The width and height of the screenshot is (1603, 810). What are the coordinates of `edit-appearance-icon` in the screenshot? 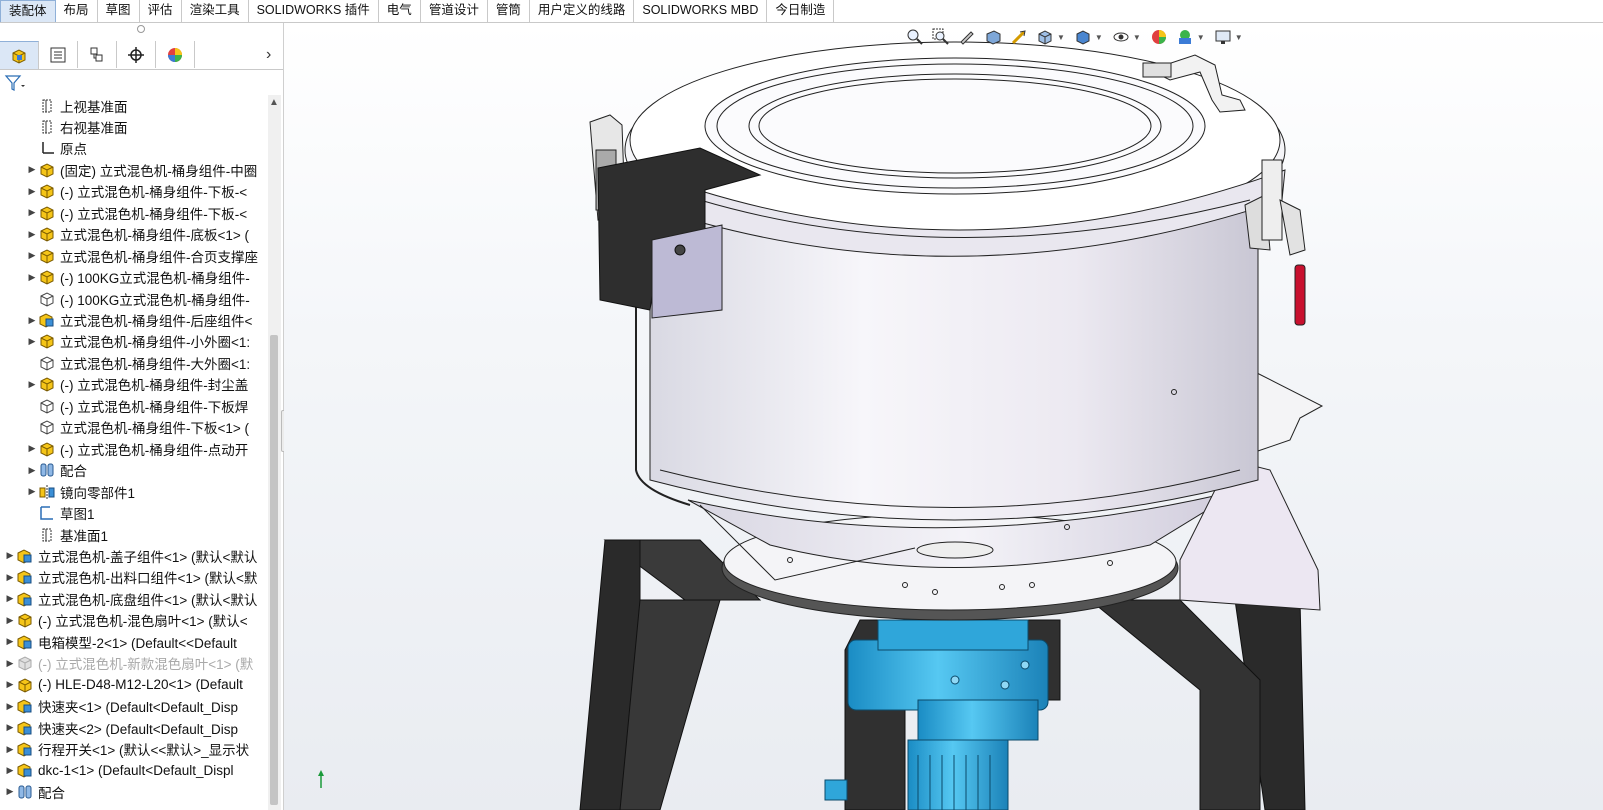 It's located at (1159, 37).